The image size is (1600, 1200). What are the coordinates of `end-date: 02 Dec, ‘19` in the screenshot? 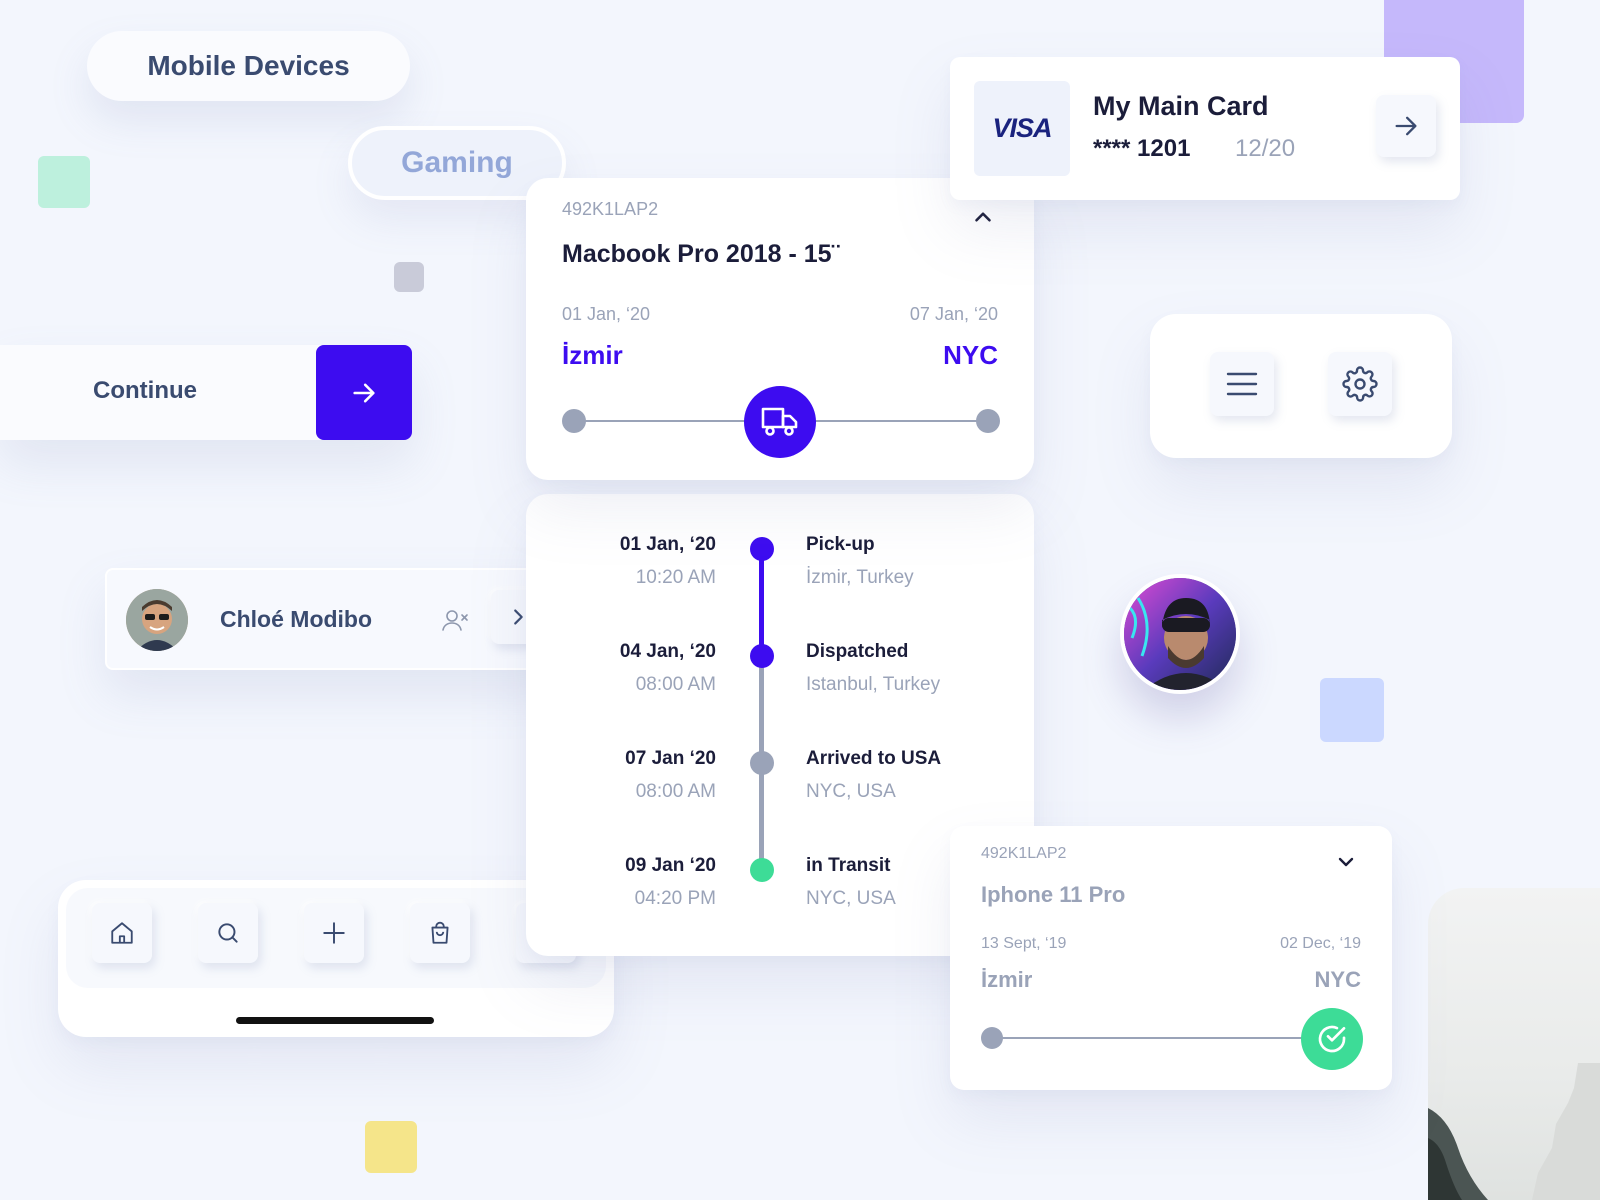 It's located at (1320, 943).